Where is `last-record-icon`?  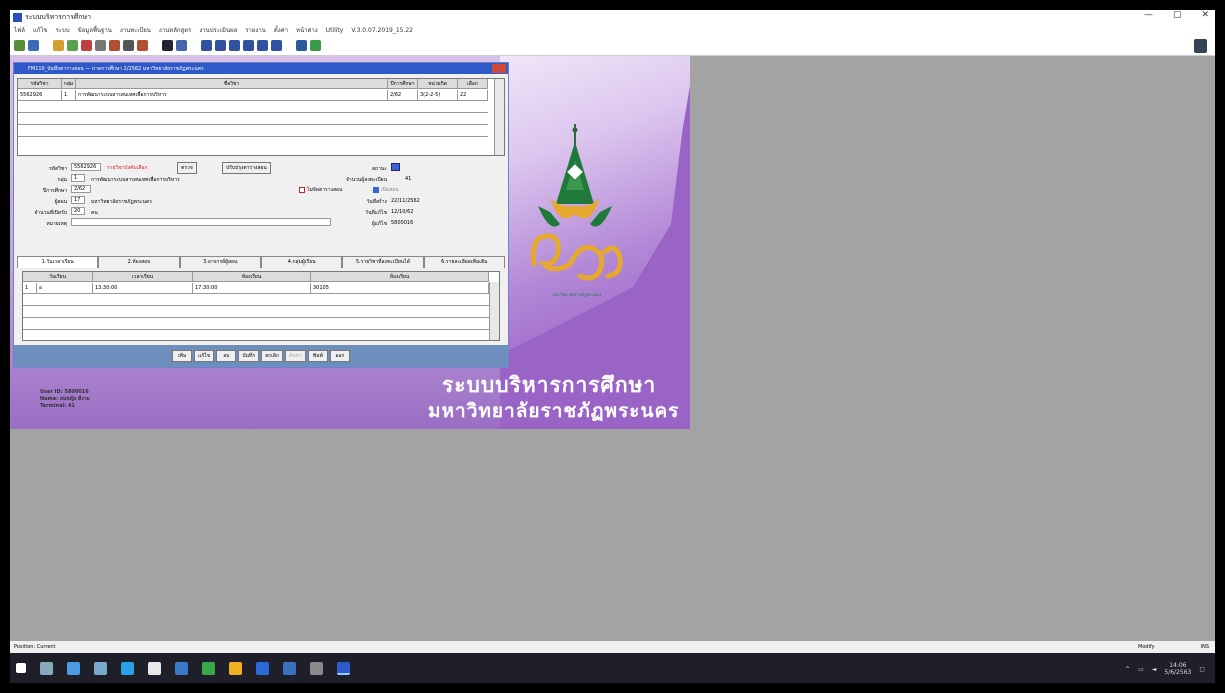 last-record-icon is located at coordinates (276, 45).